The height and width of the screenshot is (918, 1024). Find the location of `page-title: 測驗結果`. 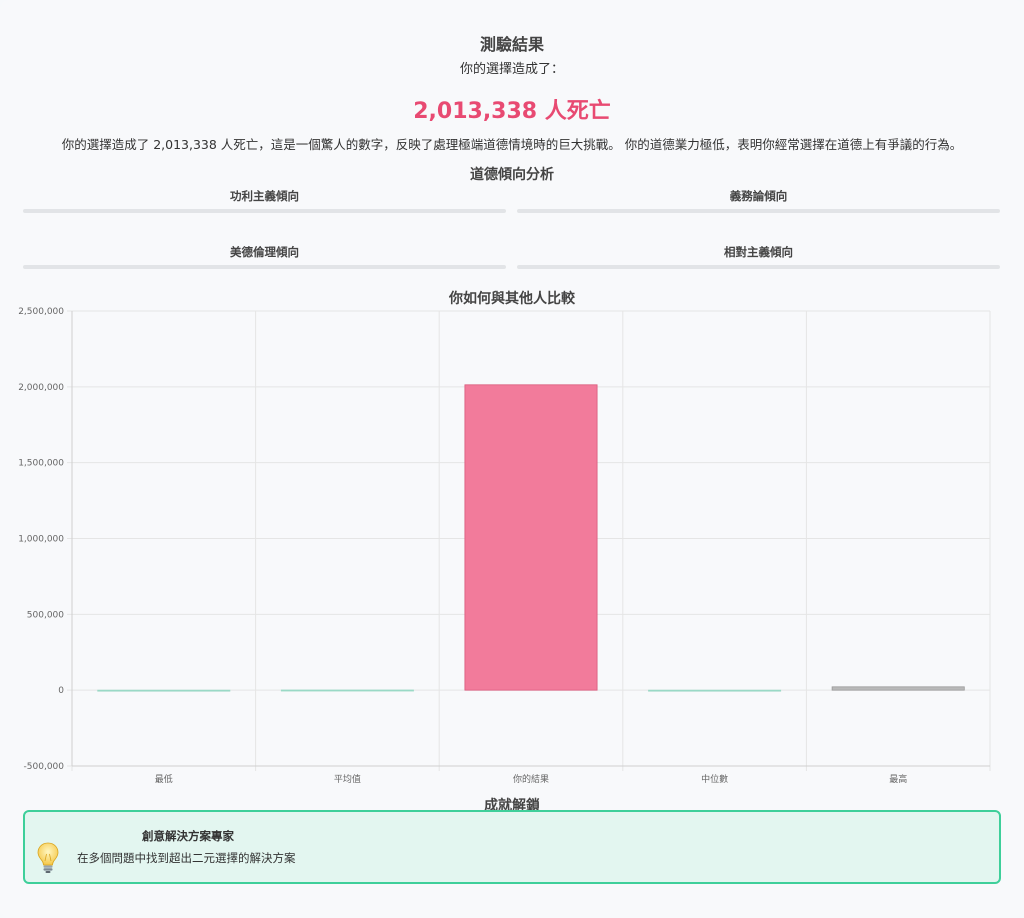

page-title: 測驗結果 is located at coordinates (511, 44).